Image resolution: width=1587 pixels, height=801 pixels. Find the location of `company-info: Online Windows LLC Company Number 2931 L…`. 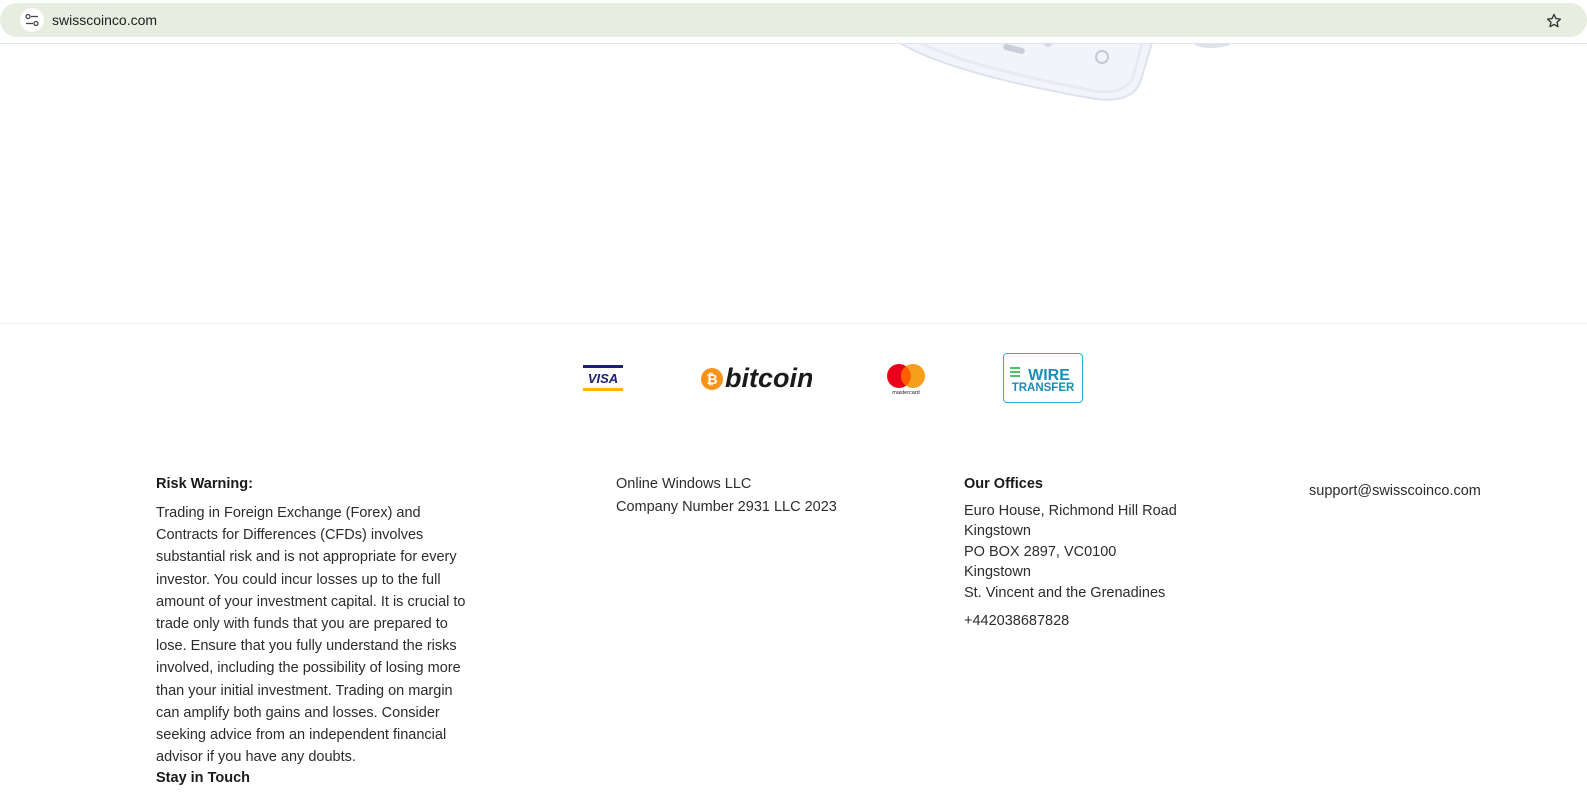

company-info: Online Windows LLC Company Number 2931 L… is located at coordinates (726, 496).